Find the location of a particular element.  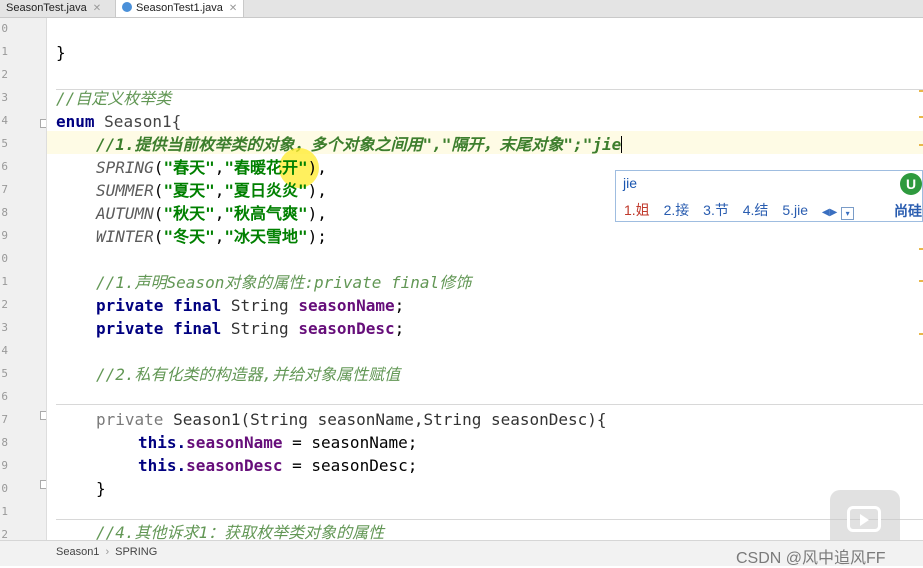

string-literal: "夏天" is located at coordinates (189, 190).